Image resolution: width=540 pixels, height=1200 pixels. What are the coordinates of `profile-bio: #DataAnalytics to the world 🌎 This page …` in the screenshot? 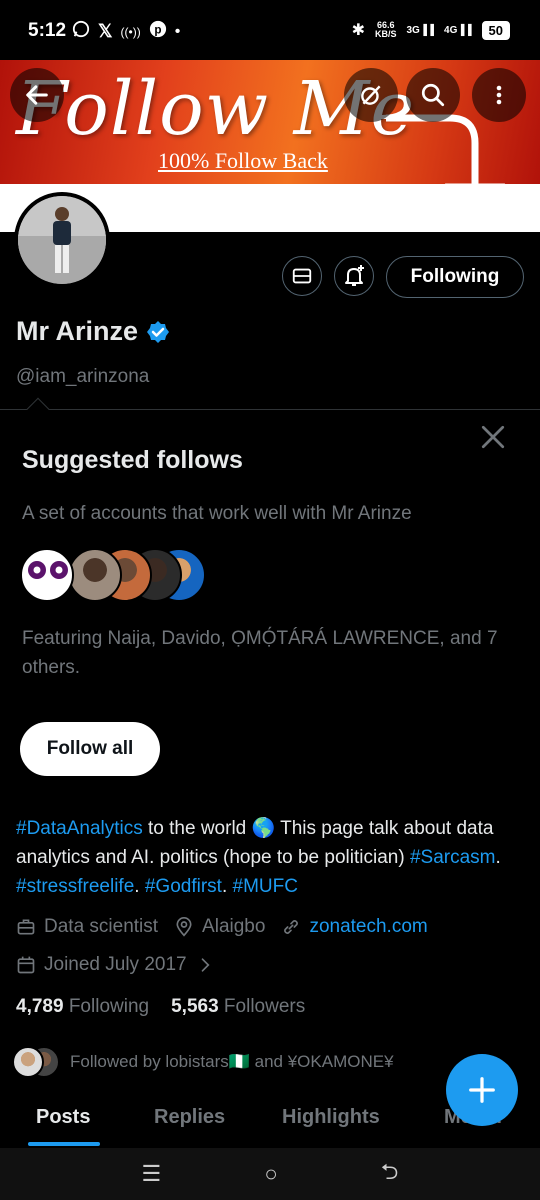 It's located at (271, 857).